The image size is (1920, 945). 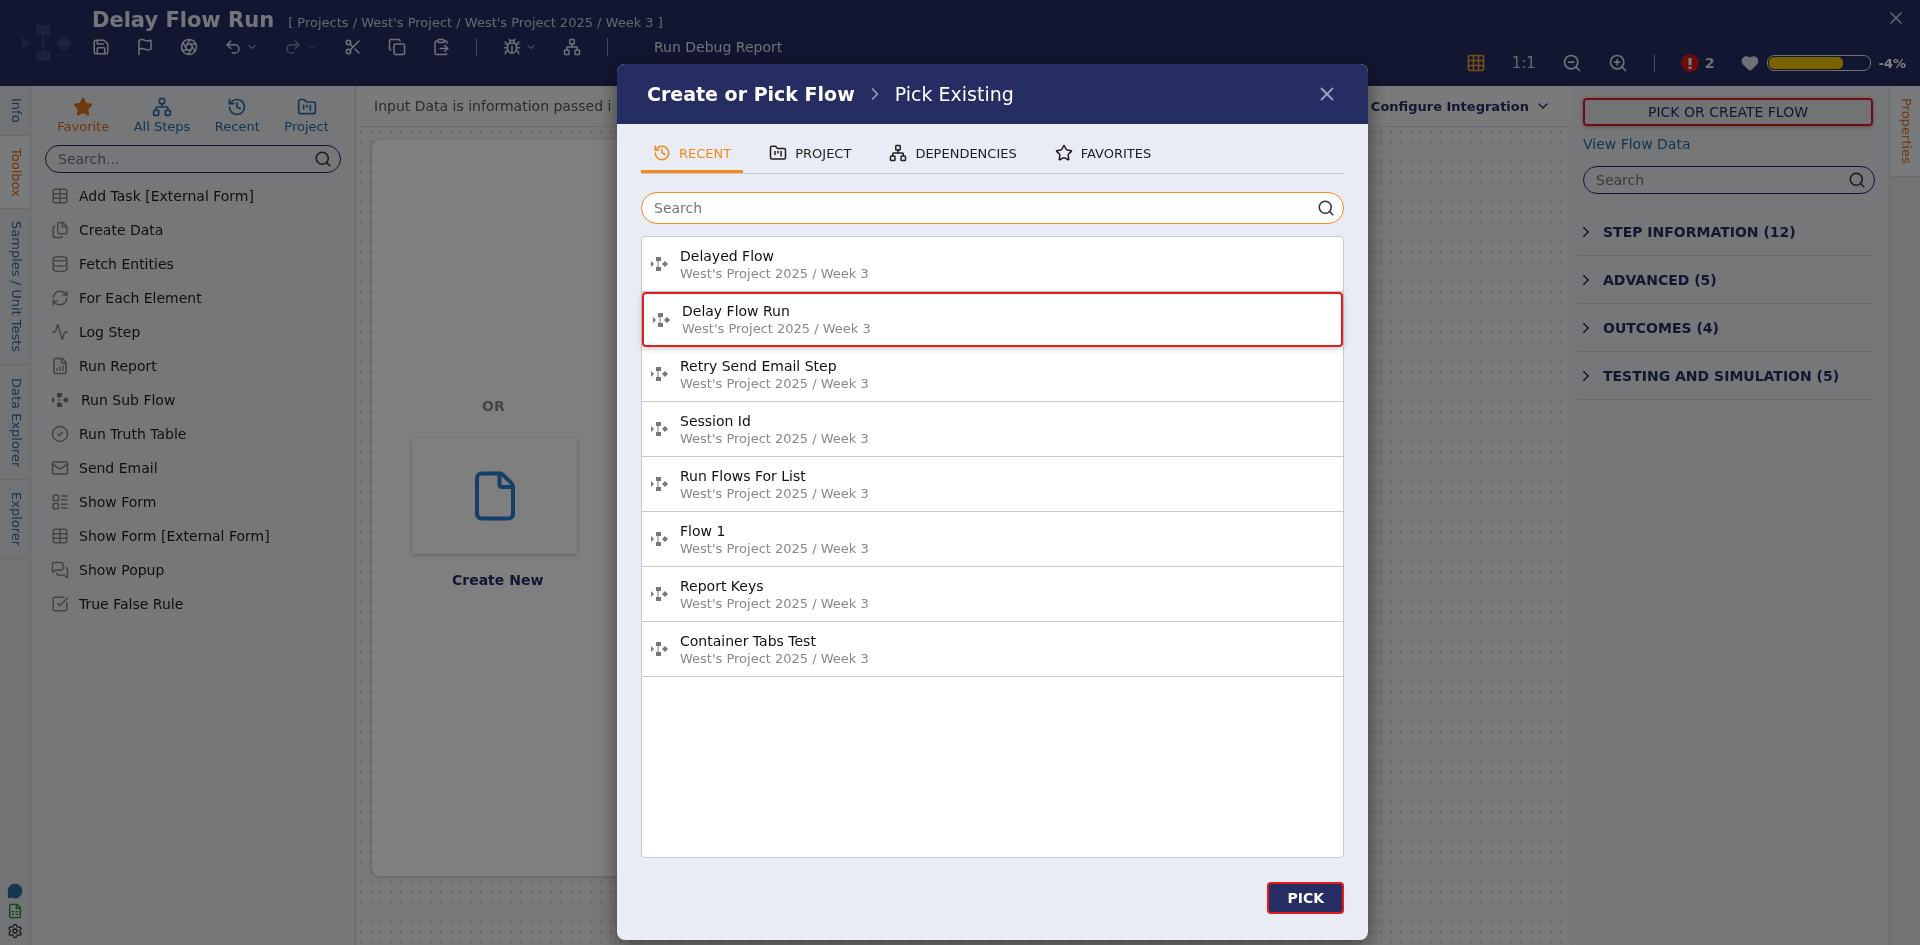 I want to click on database-icon, so click(x=60, y=264).